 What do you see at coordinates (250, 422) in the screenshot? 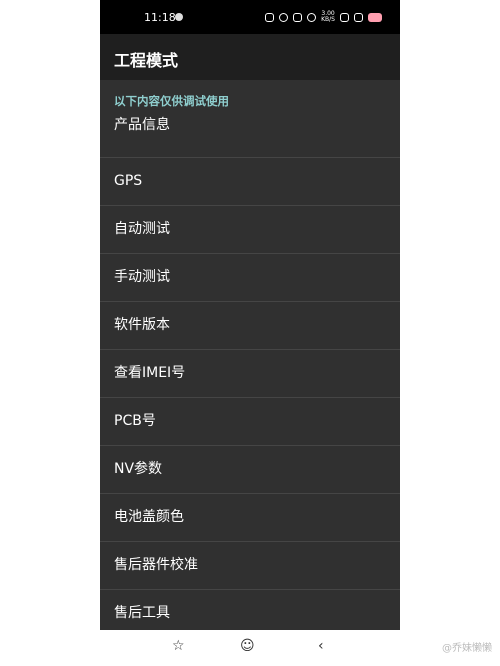
I see `list-item-pcb: PCB号` at bounding box center [250, 422].